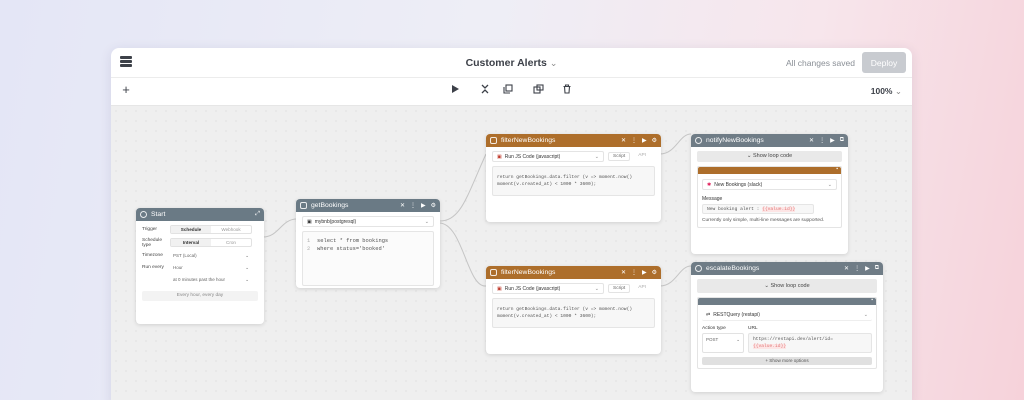 This screenshot has height=400, width=1024. Describe the element at coordinates (884, 62) in the screenshot. I see `deploy-button: Deploy` at that location.